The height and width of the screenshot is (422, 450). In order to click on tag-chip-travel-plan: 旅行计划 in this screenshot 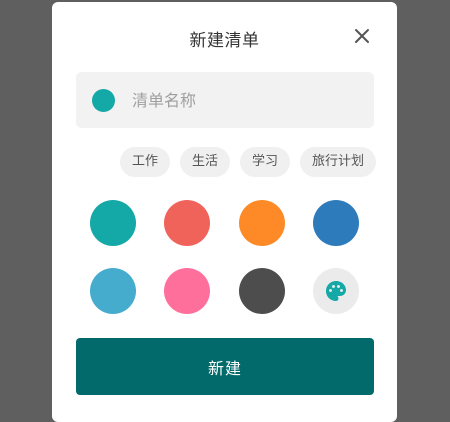, I will do `click(338, 162)`.